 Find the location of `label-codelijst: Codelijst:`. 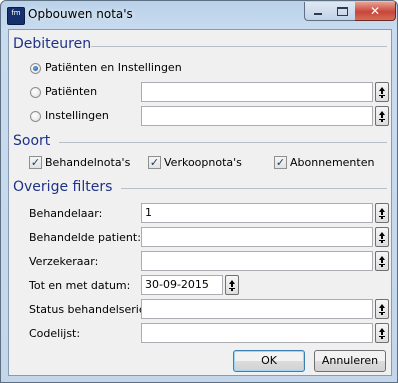

label-codelijst: Codelijst: is located at coordinates (55, 333).